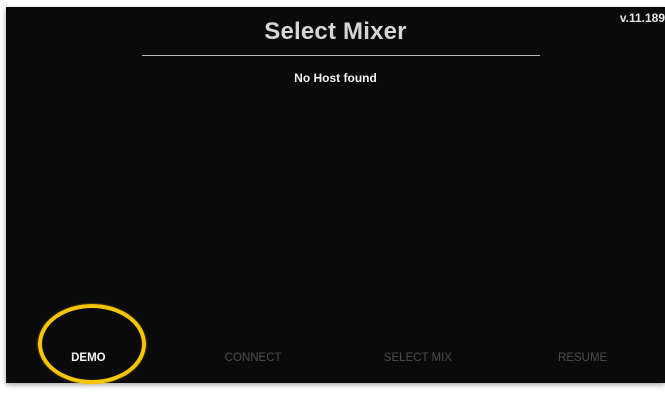 This screenshot has width=665, height=412. Describe the element at coordinates (582, 358) in the screenshot. I see `resume-button: RESUME` at that location.